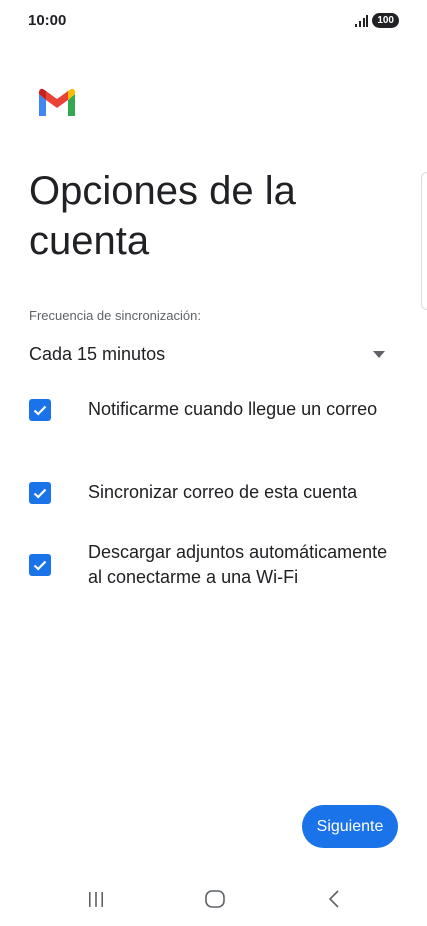  What do you see at coordinates (362, 20) in the screenshot?
I see `signal-icon` at bounding box center [362, 20].